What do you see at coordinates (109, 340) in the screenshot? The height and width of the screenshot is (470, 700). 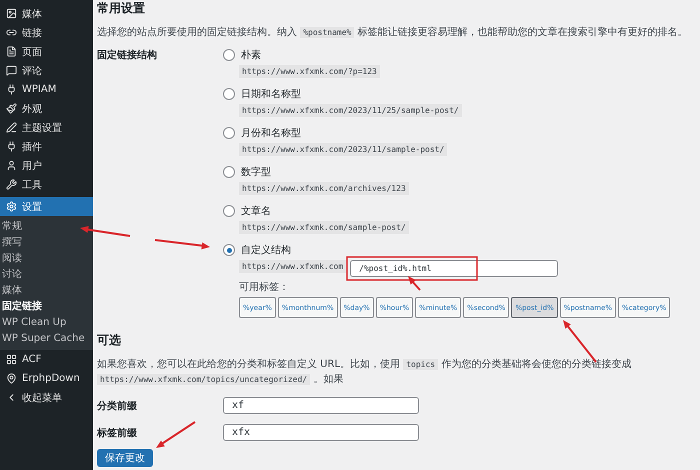 I see `section-title: 可选` at bounding box center [109, 340].